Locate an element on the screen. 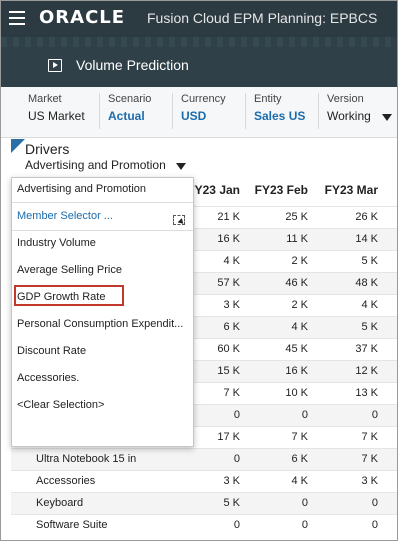 Image resolution: width=398 pixels, height=541 pixels. pov-scenario: Scenario Actual is located at coordinates (125, 111).